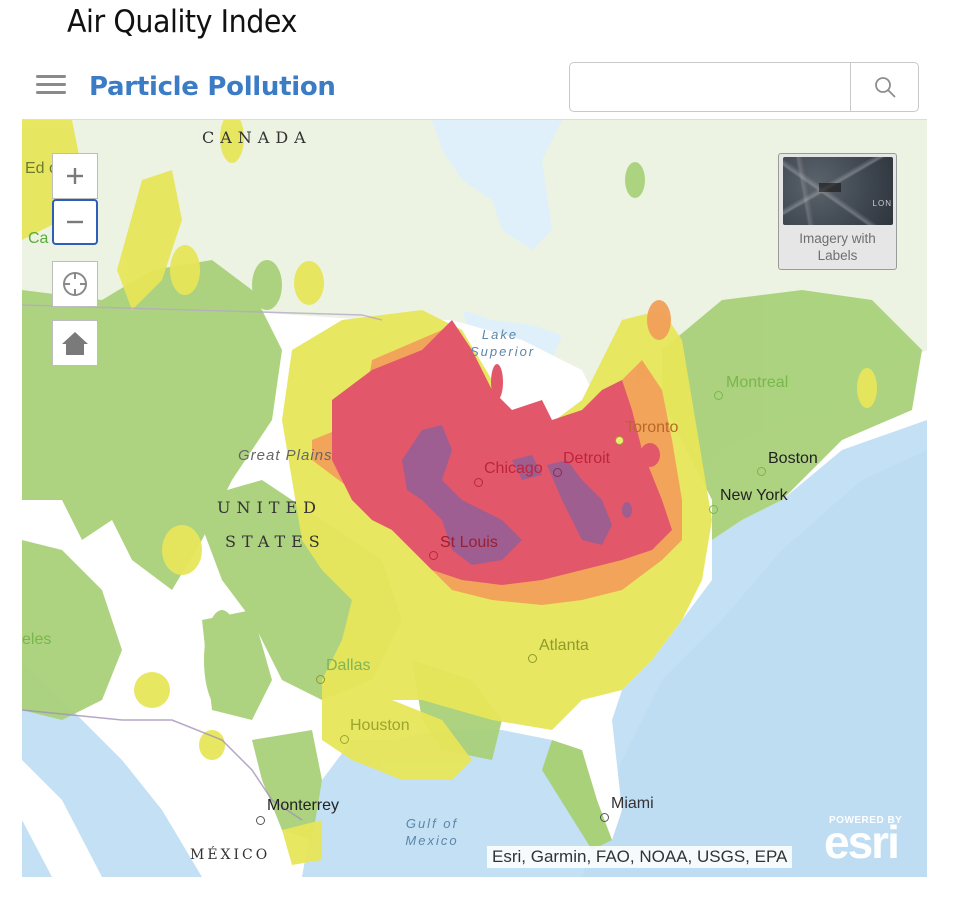 The height and width of the screenshot is (910, 960). I want to click on search-input, so click(710, 87).